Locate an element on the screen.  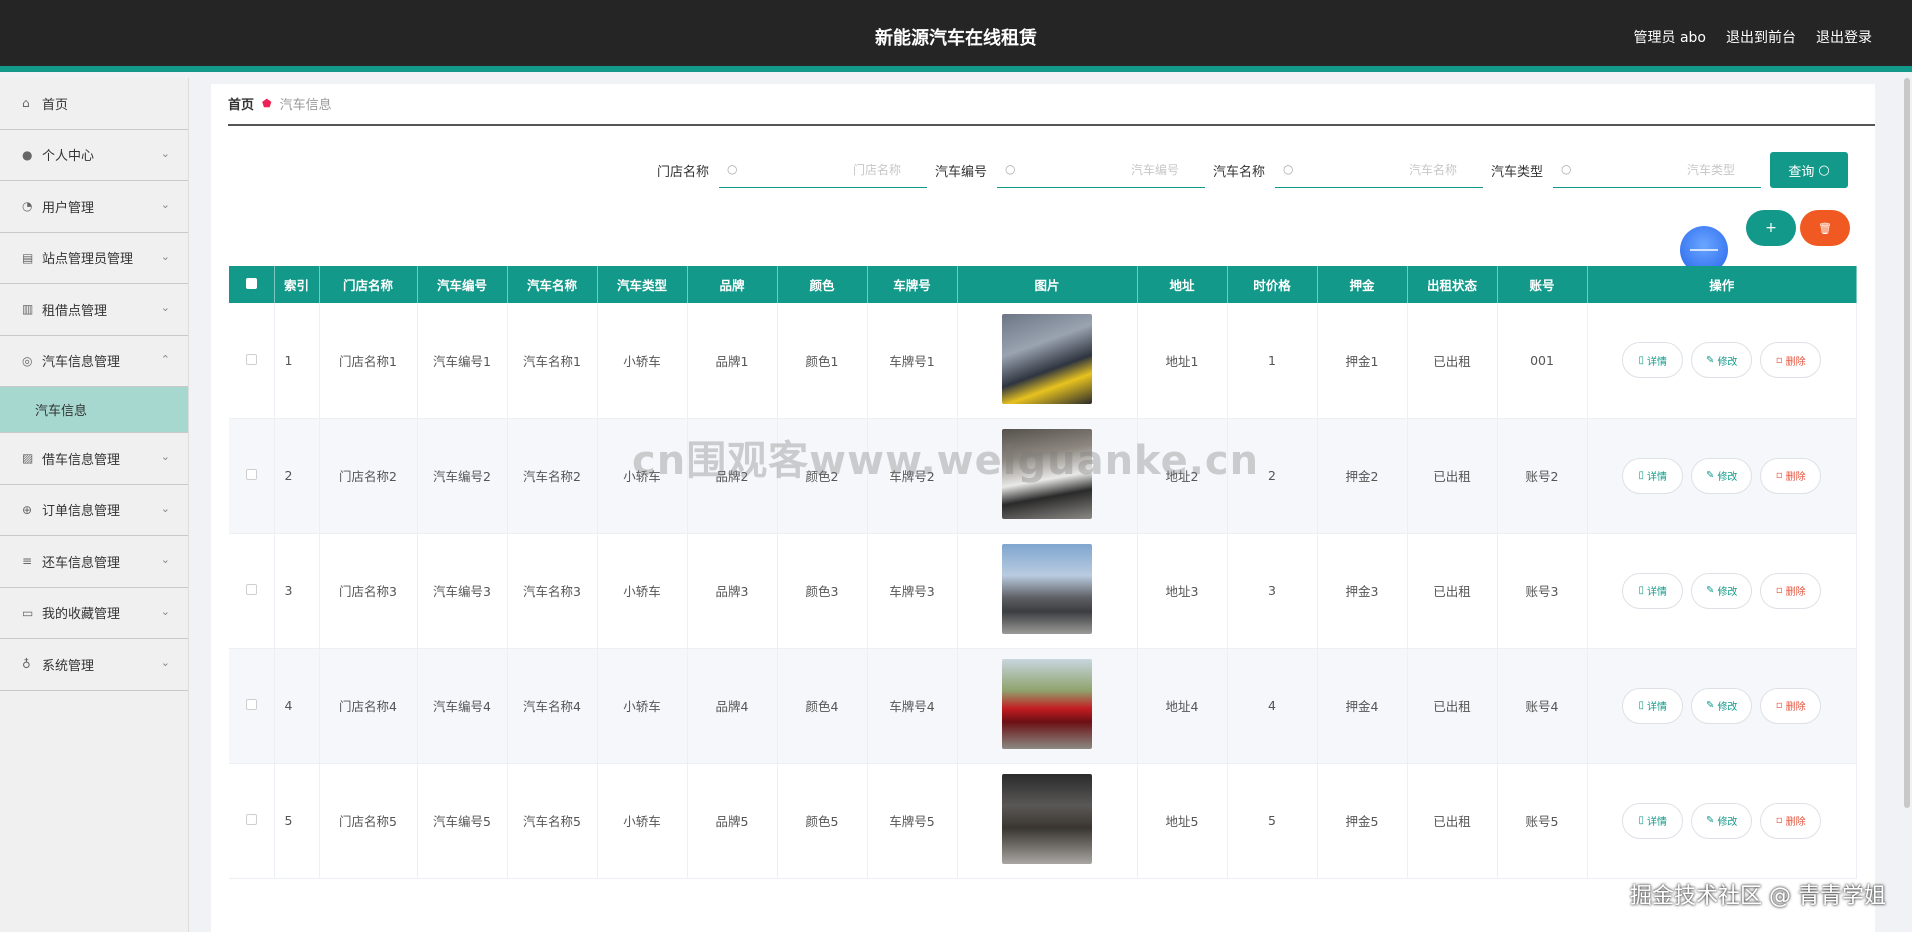
cell-type: 小轿车 is located at coordinates (642, 591).